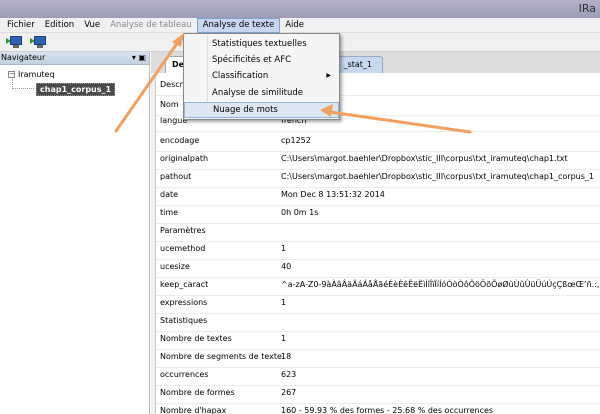 The height and width of the screenshot is (414, 600). I want to click on menu-item-statistiques-textuelles: Statistiques textuelles, so click(261, 44).